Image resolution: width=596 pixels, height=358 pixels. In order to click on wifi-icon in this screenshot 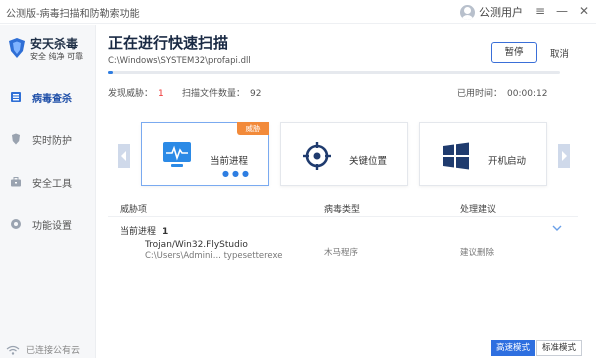, I will do `click(13, 350)`.